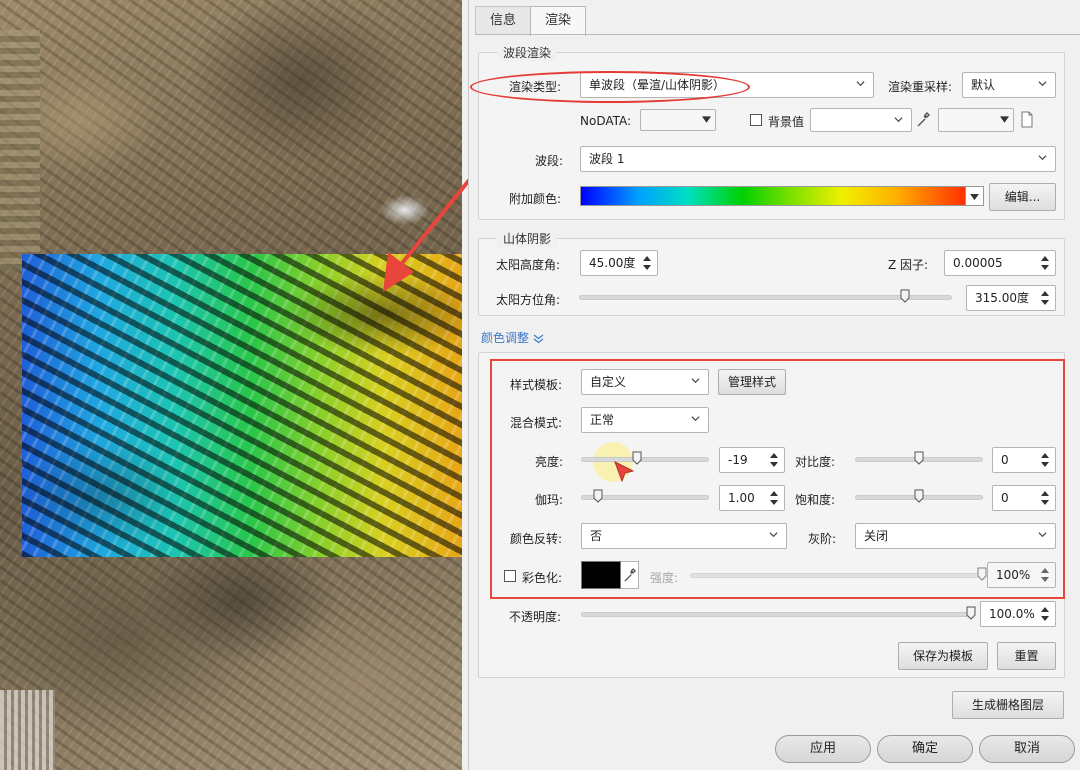  Describe the element at coordinates (823, 749) in the screenshot. I see `apply-button: 应用` at that location.